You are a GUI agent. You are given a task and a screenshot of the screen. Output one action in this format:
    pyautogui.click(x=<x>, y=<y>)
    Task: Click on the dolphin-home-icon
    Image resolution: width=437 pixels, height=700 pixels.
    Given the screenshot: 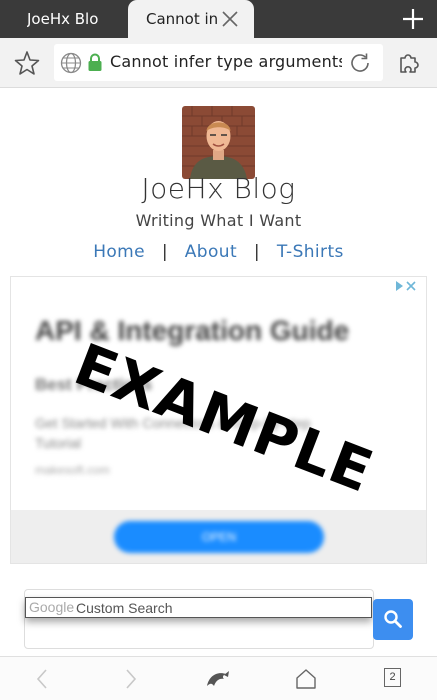 What is the action you would take?
    pyautogui.click(x=218, y=679)
    